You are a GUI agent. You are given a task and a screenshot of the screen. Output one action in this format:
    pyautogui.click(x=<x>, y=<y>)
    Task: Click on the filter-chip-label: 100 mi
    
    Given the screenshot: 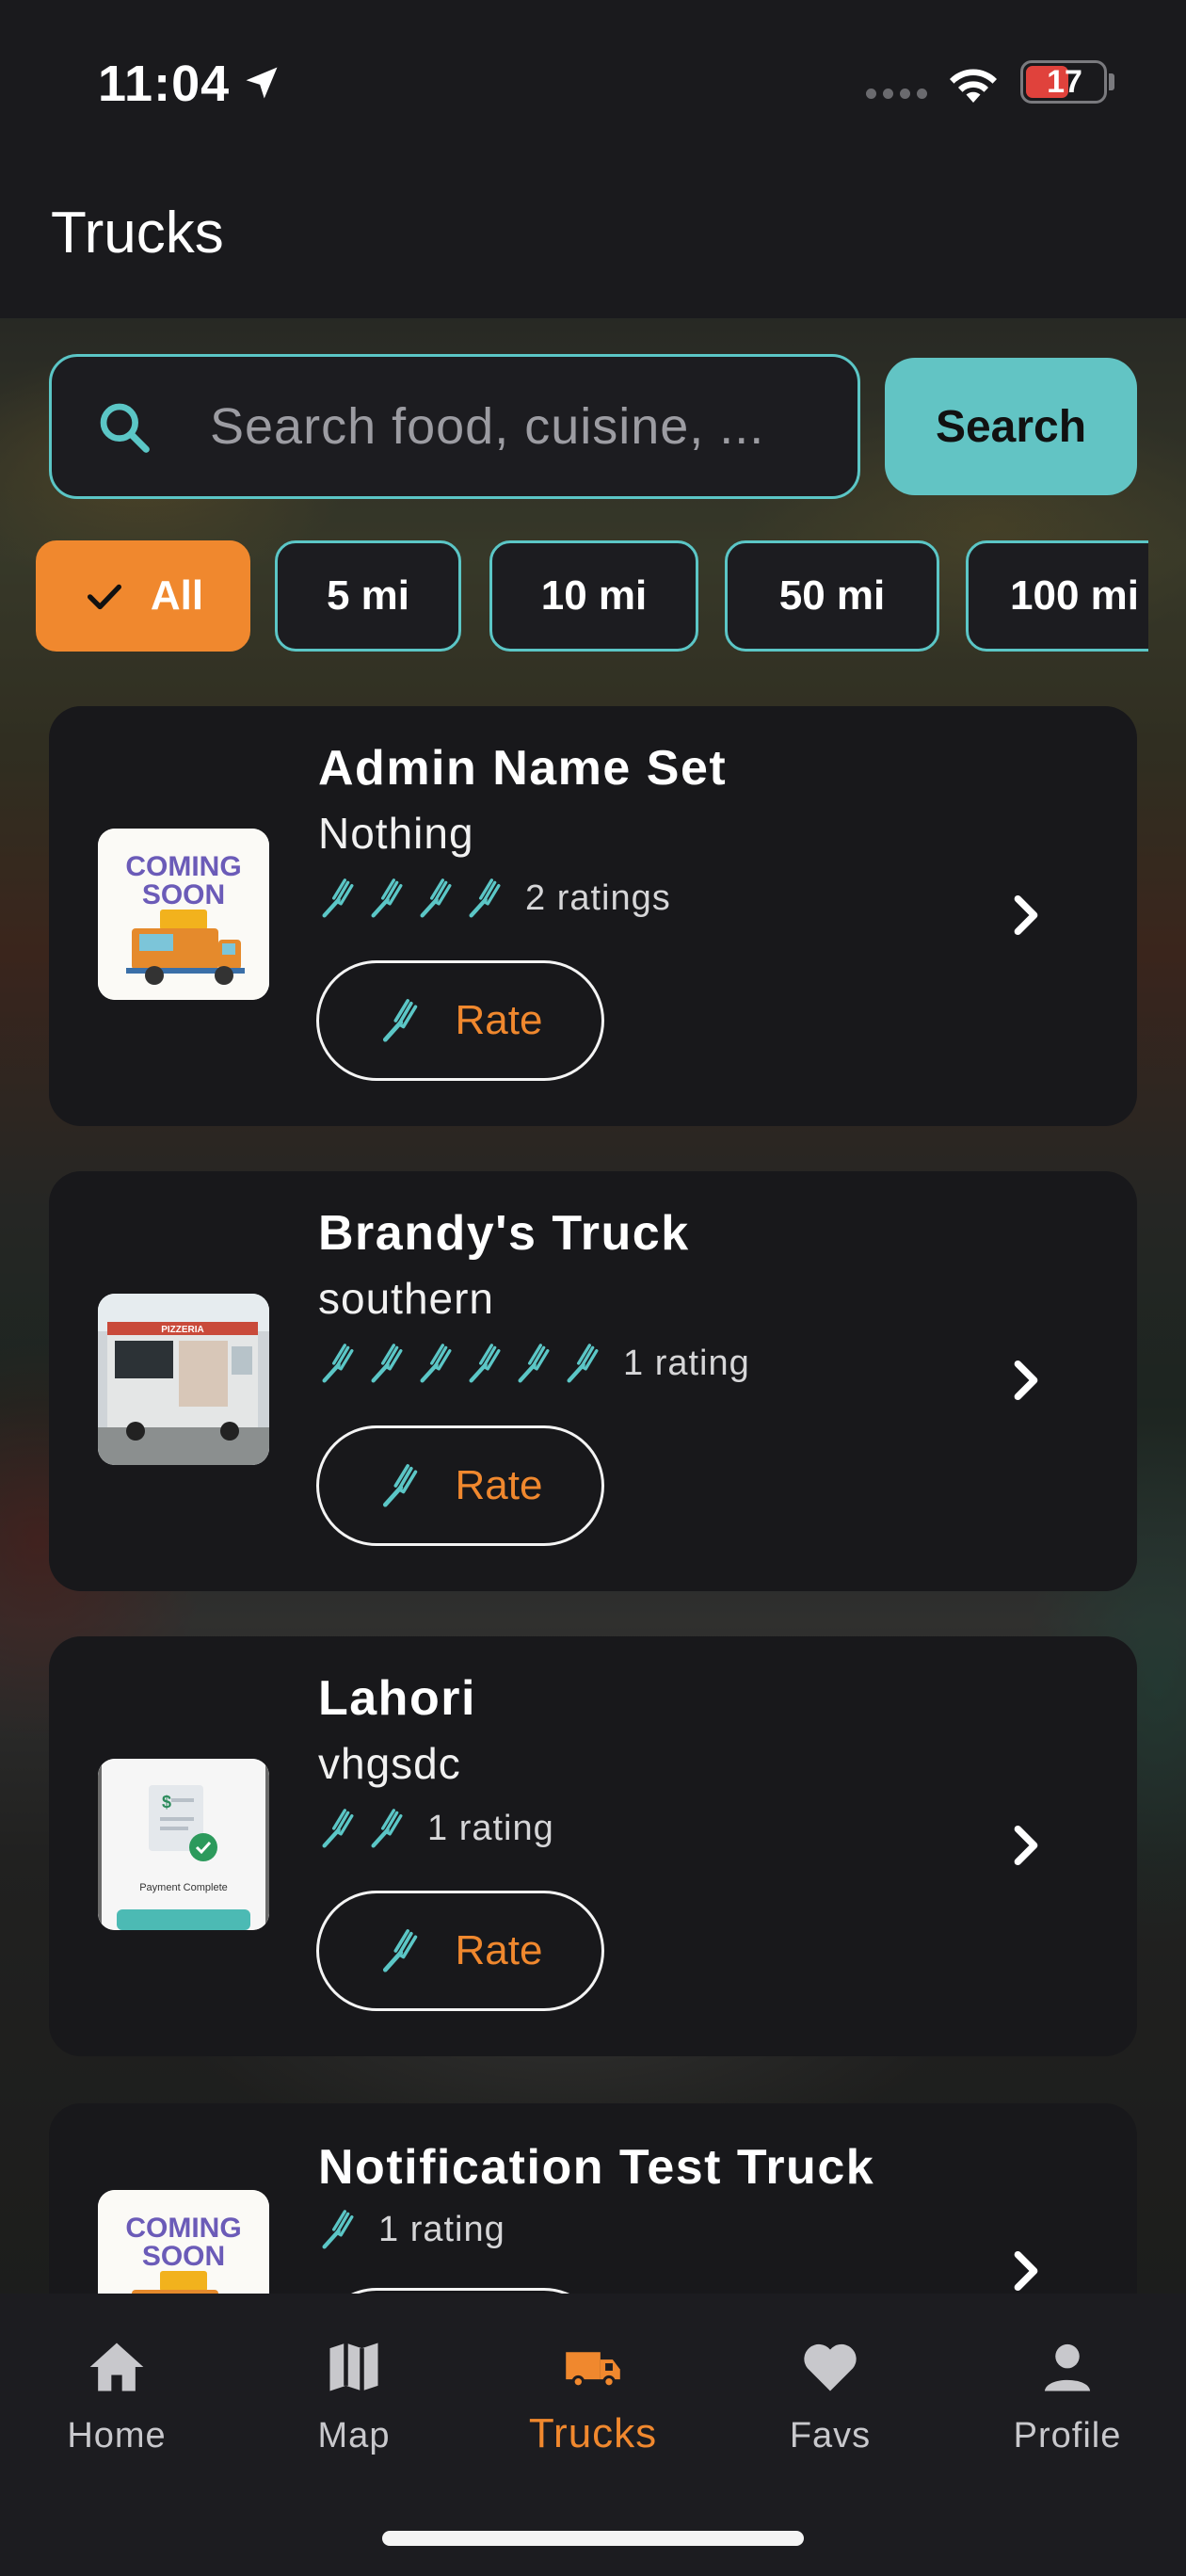 What is the action you would take?
    pyautogui.click(x=1074, y=595)
    